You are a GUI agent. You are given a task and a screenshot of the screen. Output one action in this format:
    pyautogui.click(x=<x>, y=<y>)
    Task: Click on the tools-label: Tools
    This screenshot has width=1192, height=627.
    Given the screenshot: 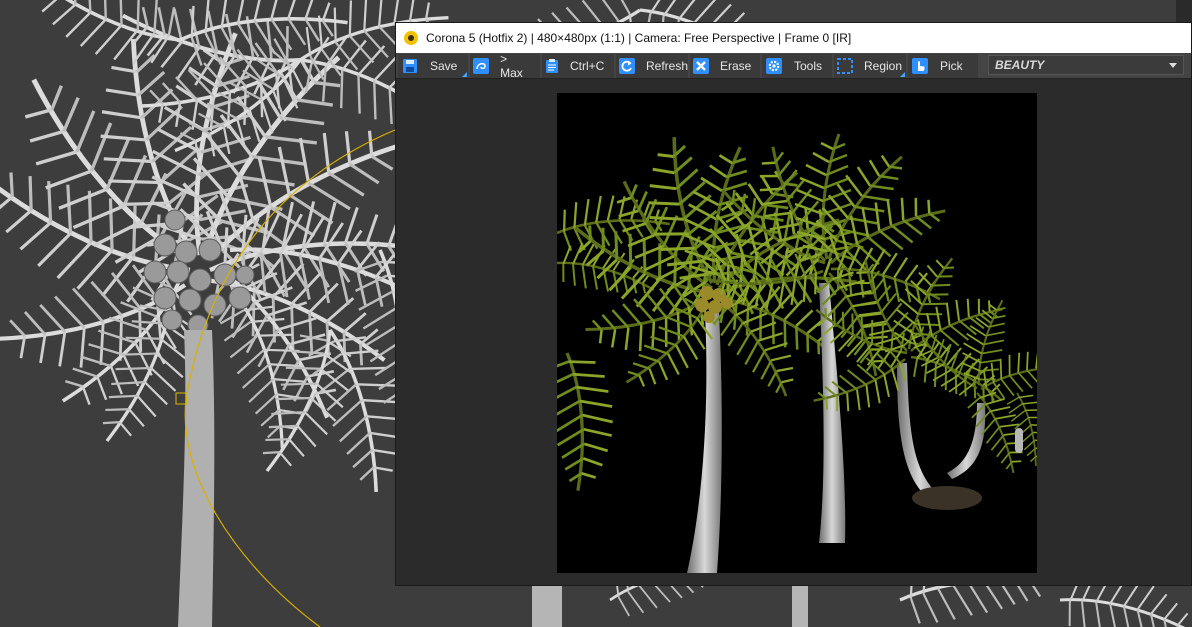 What is the action you would take?
    pyautogui.click(x=807, y=65)
    